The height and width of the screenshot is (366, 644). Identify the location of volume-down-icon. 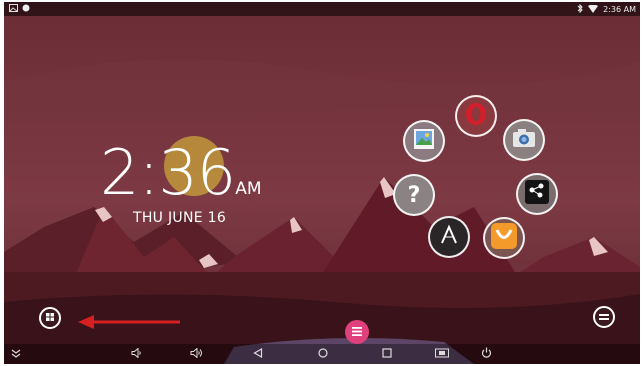
(136, 354).